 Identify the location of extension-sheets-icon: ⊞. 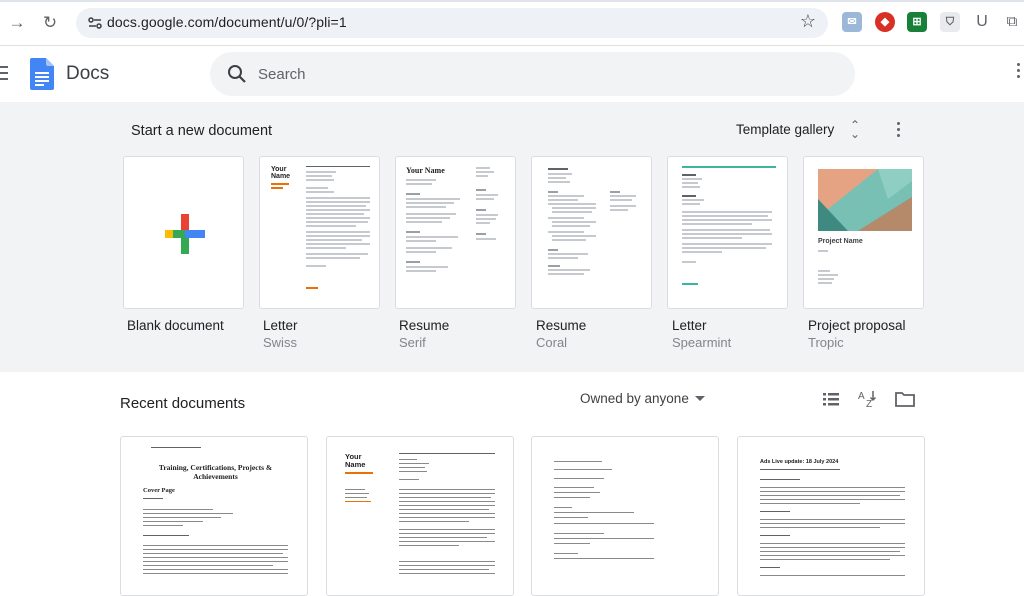
(917, 22).